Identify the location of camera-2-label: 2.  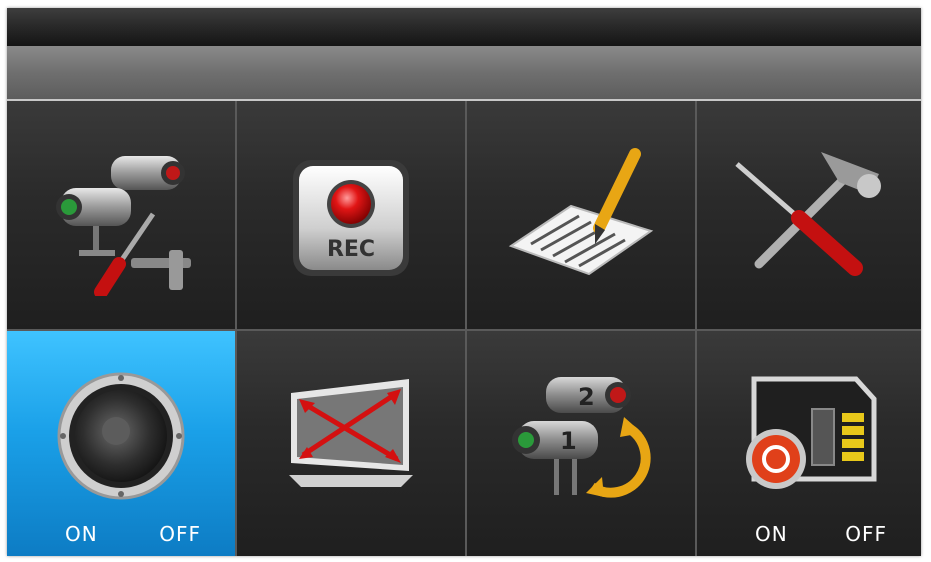
(586, 397).